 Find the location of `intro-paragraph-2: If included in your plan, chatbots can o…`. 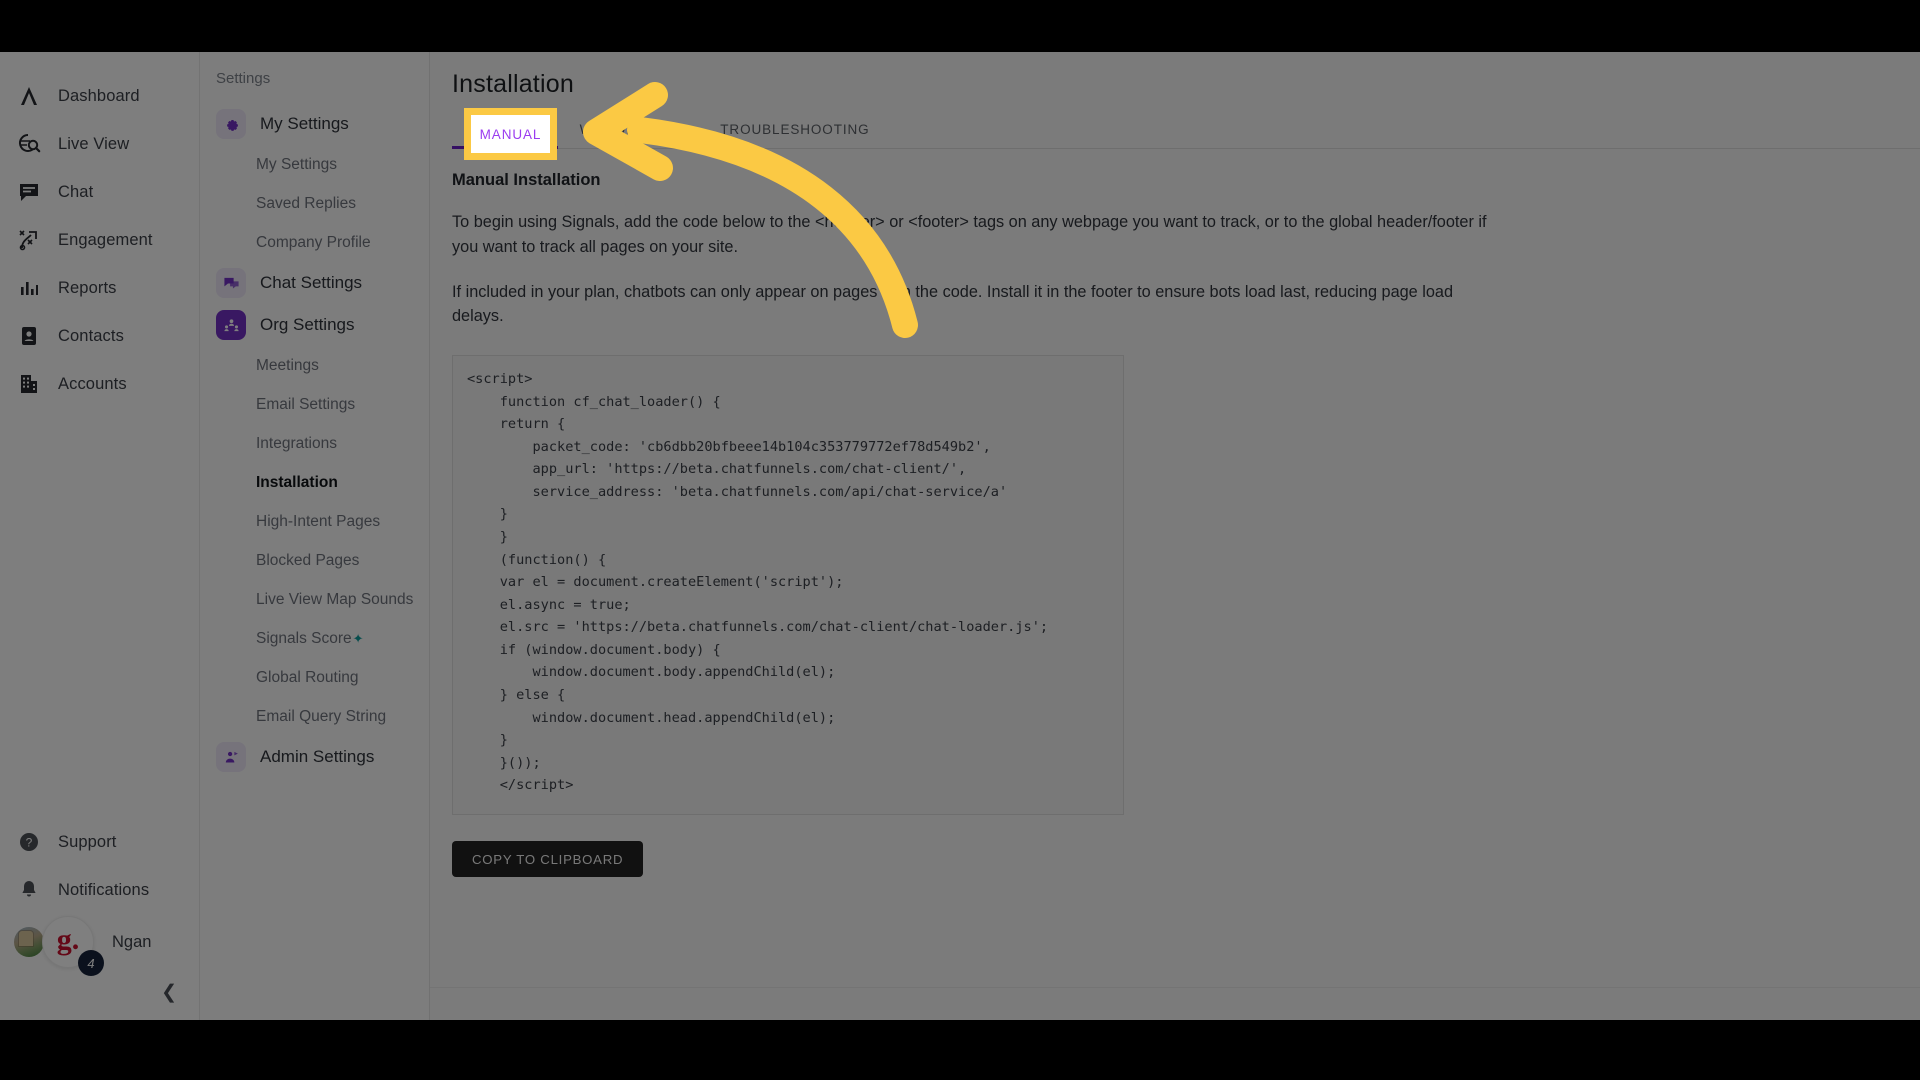

intro-paragraph-2: If included in your plan, chatbots can o… is located at coordinates (953, 304).